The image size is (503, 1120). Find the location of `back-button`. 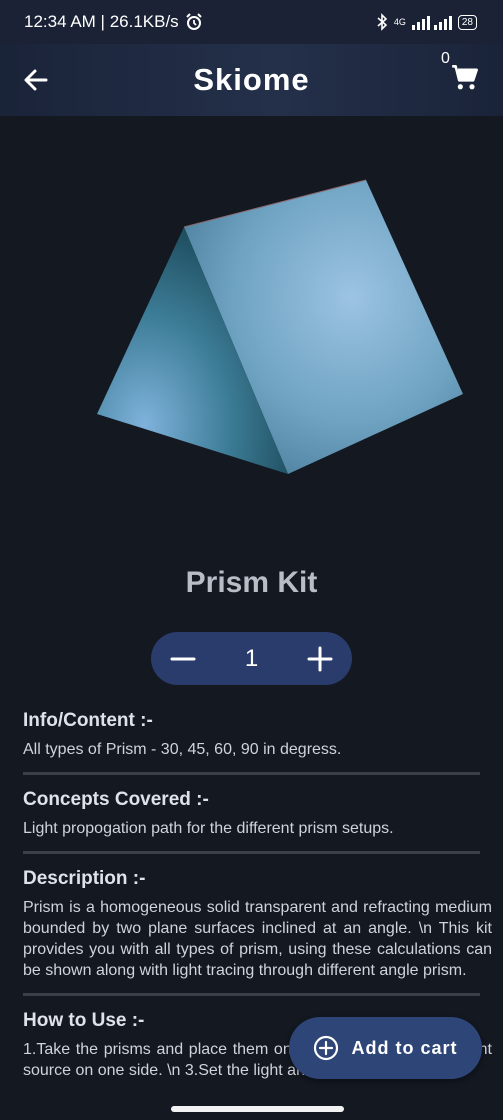

back-button is located at coordinates (36, 80).